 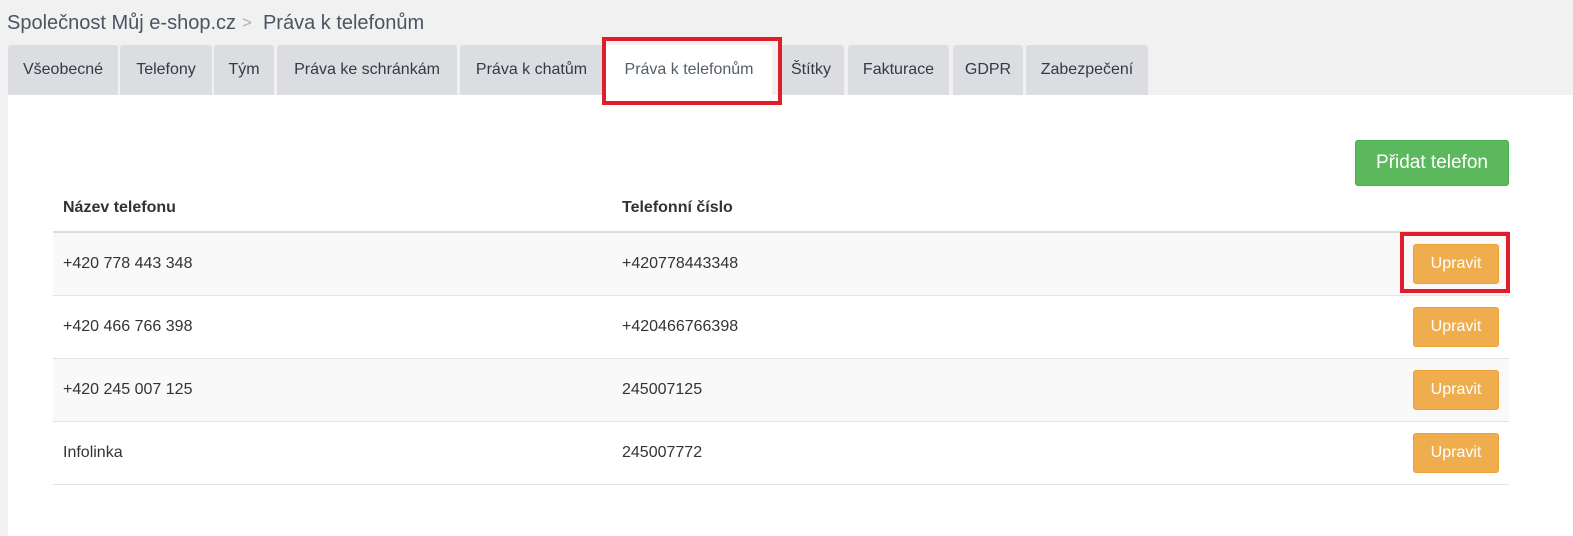 What do you see at coordinates (332, 209) in the screenshot?
I see `column-header-name: Název telefonu` at bounding box center [332, 209].